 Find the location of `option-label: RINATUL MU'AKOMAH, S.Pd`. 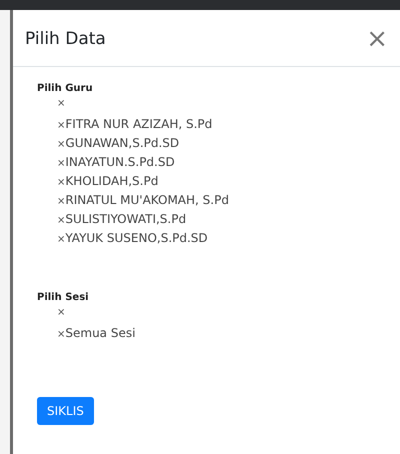

option-label: RINATUL MU'AKOMAH, S.Pd is located at coordinates (147, 200).